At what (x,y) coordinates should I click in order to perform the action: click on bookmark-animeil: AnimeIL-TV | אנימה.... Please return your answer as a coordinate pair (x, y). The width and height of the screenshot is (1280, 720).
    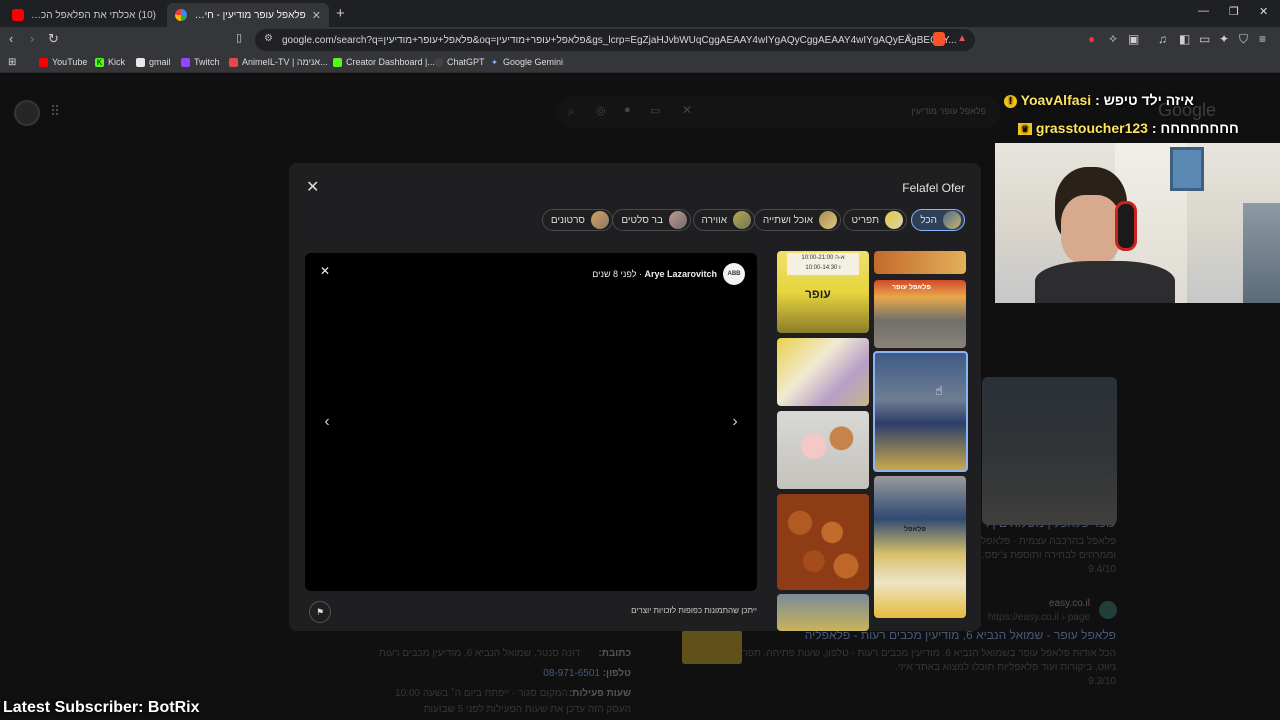
    Looking at the image, I should click on (278, 62).